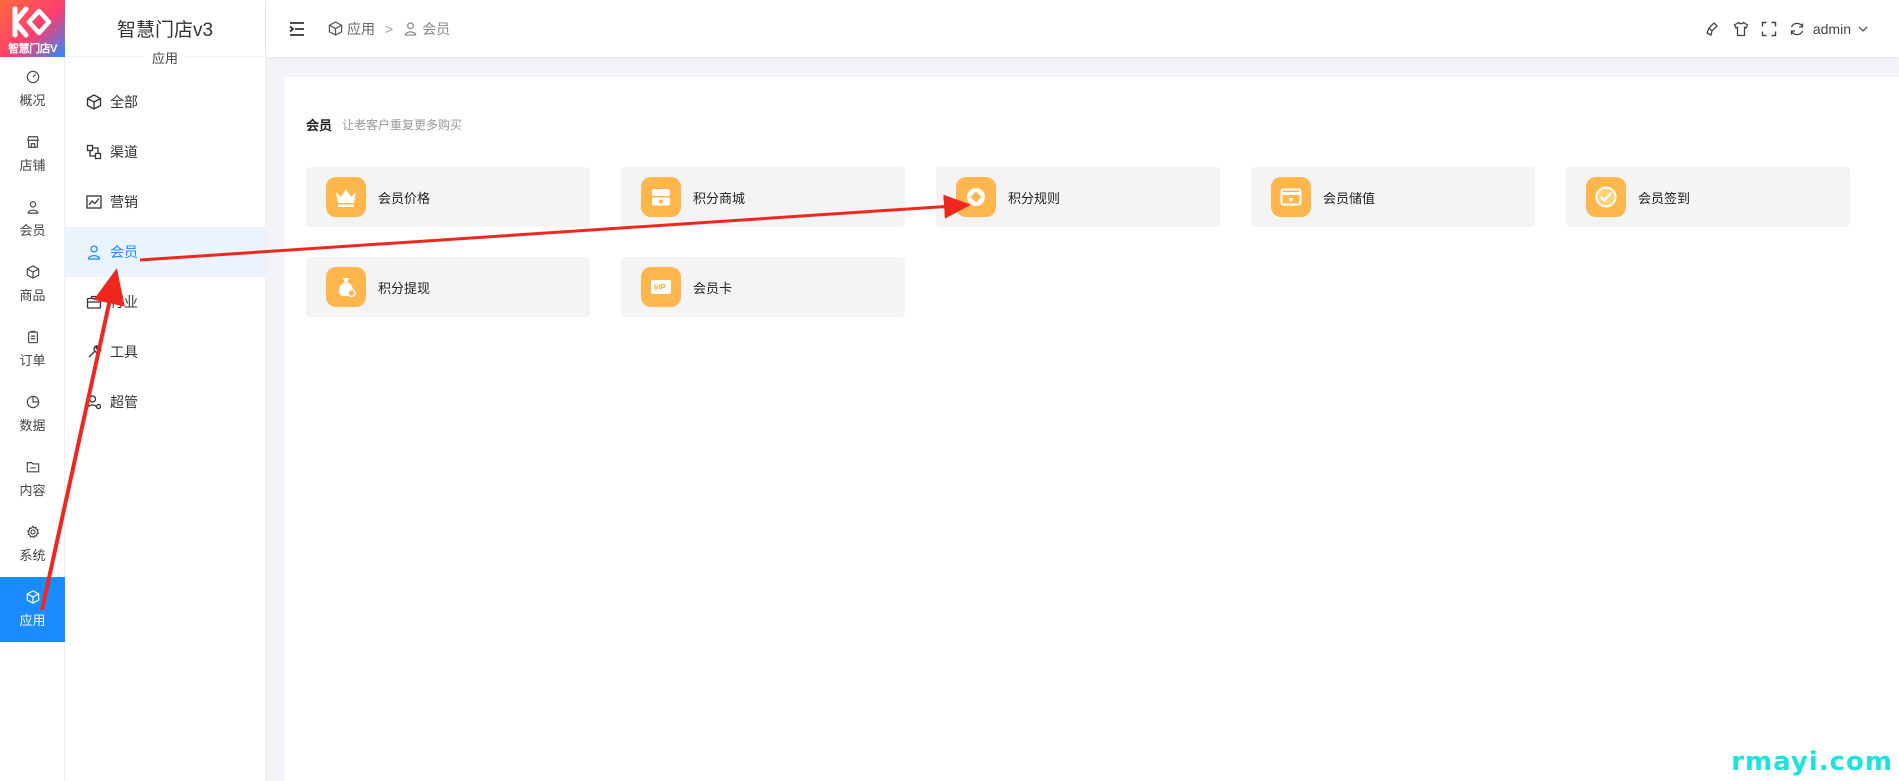  I want to click on theme-shirt-icon, so click(1741, 29).